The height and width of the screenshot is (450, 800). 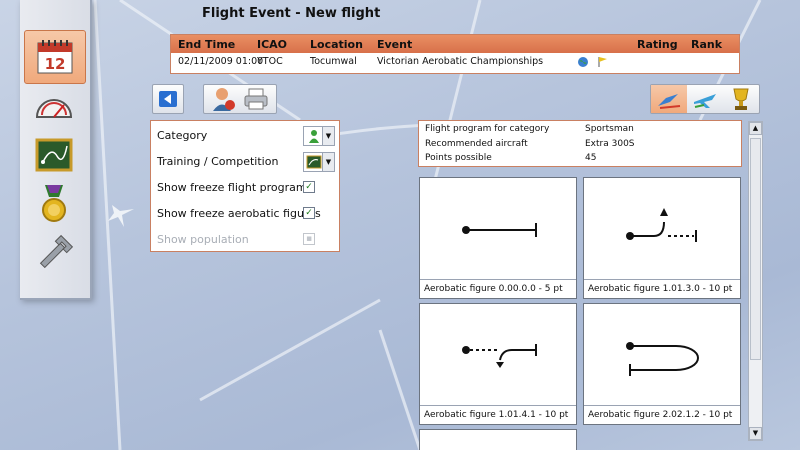 I want to click on sidebar-item-gauge, so click(x=54, y=106).